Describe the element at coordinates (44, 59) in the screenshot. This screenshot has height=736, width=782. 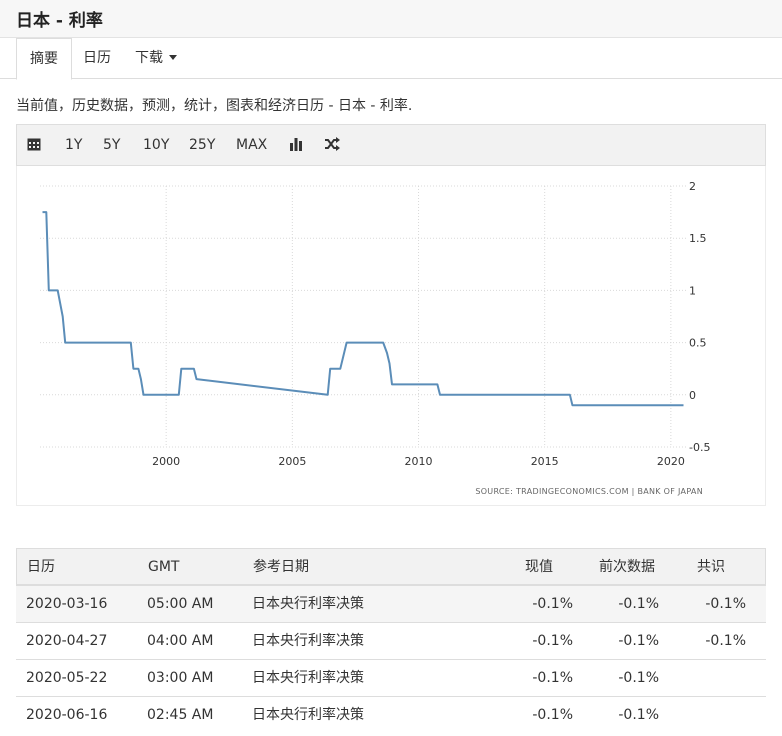
I see `tab-summary: 摘要` at that location.